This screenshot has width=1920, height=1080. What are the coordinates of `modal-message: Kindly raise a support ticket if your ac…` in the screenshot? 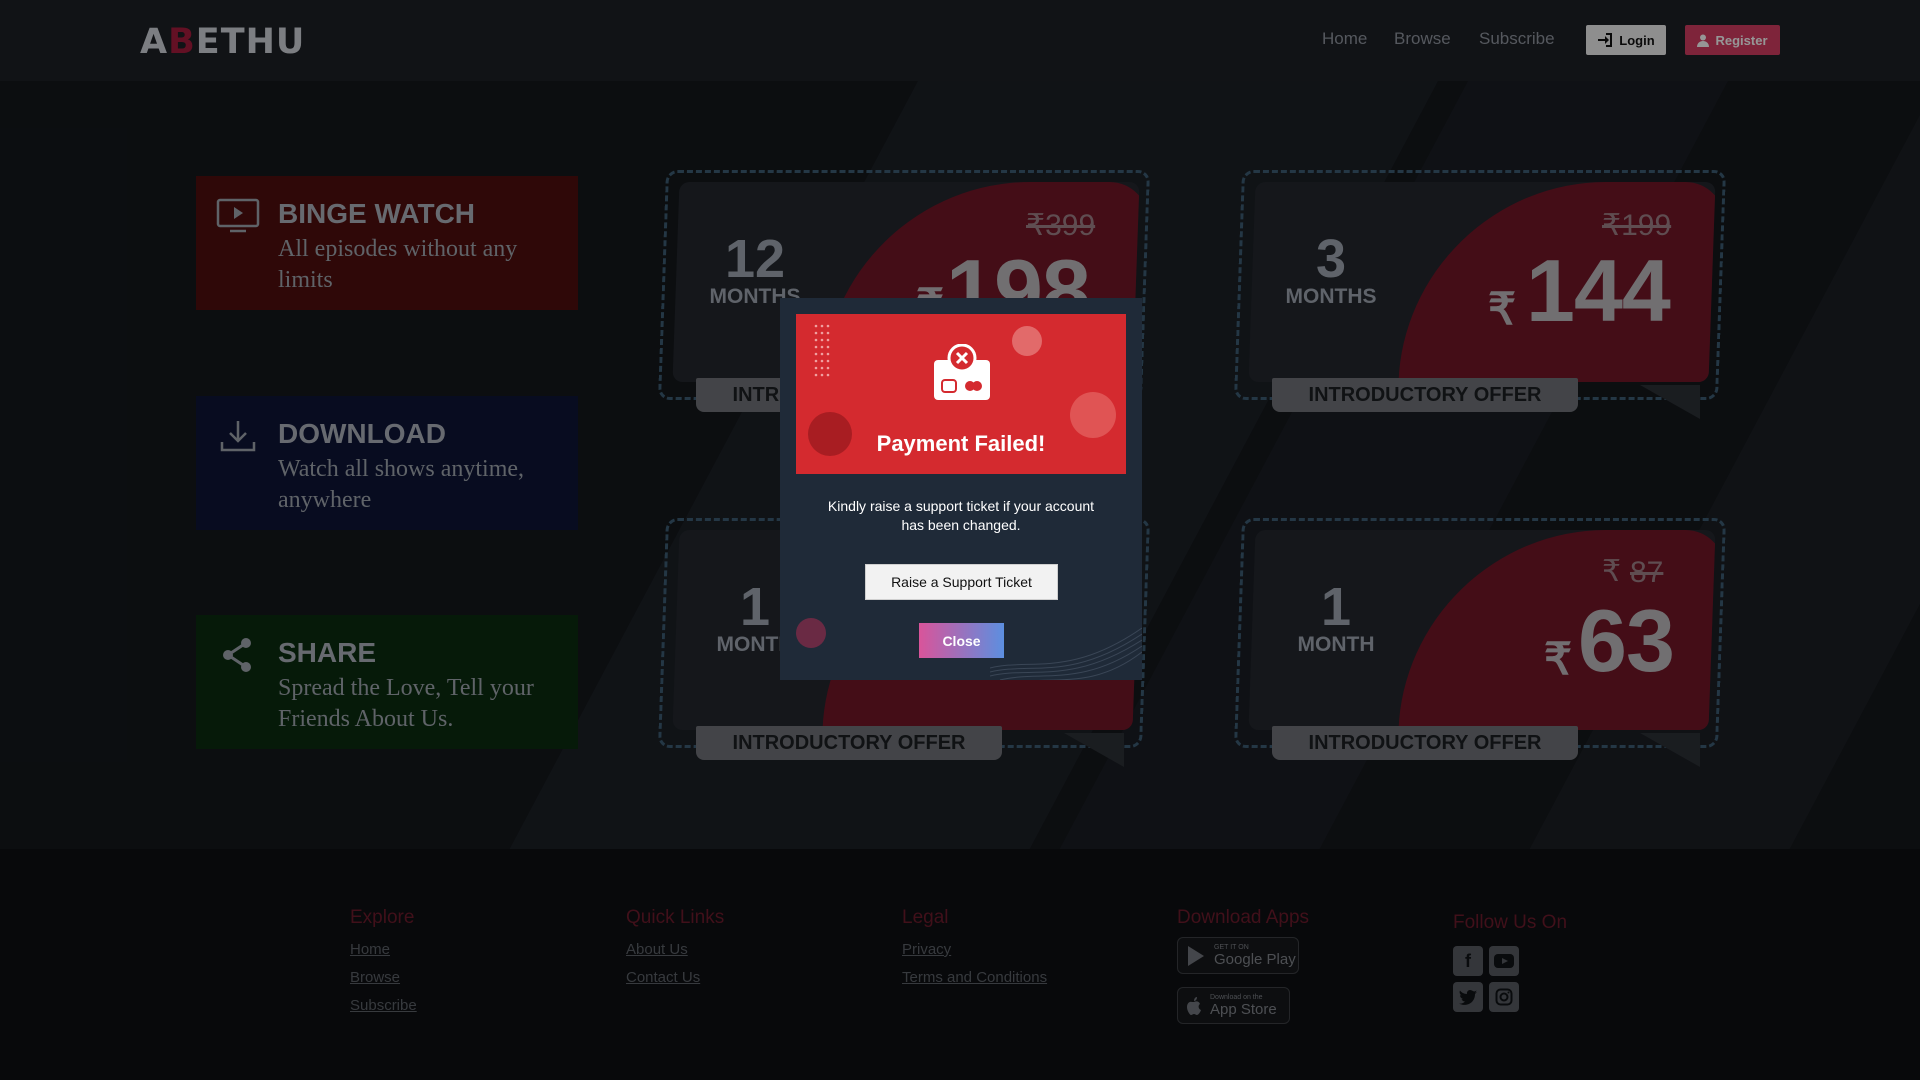 It's located at (961, 515).